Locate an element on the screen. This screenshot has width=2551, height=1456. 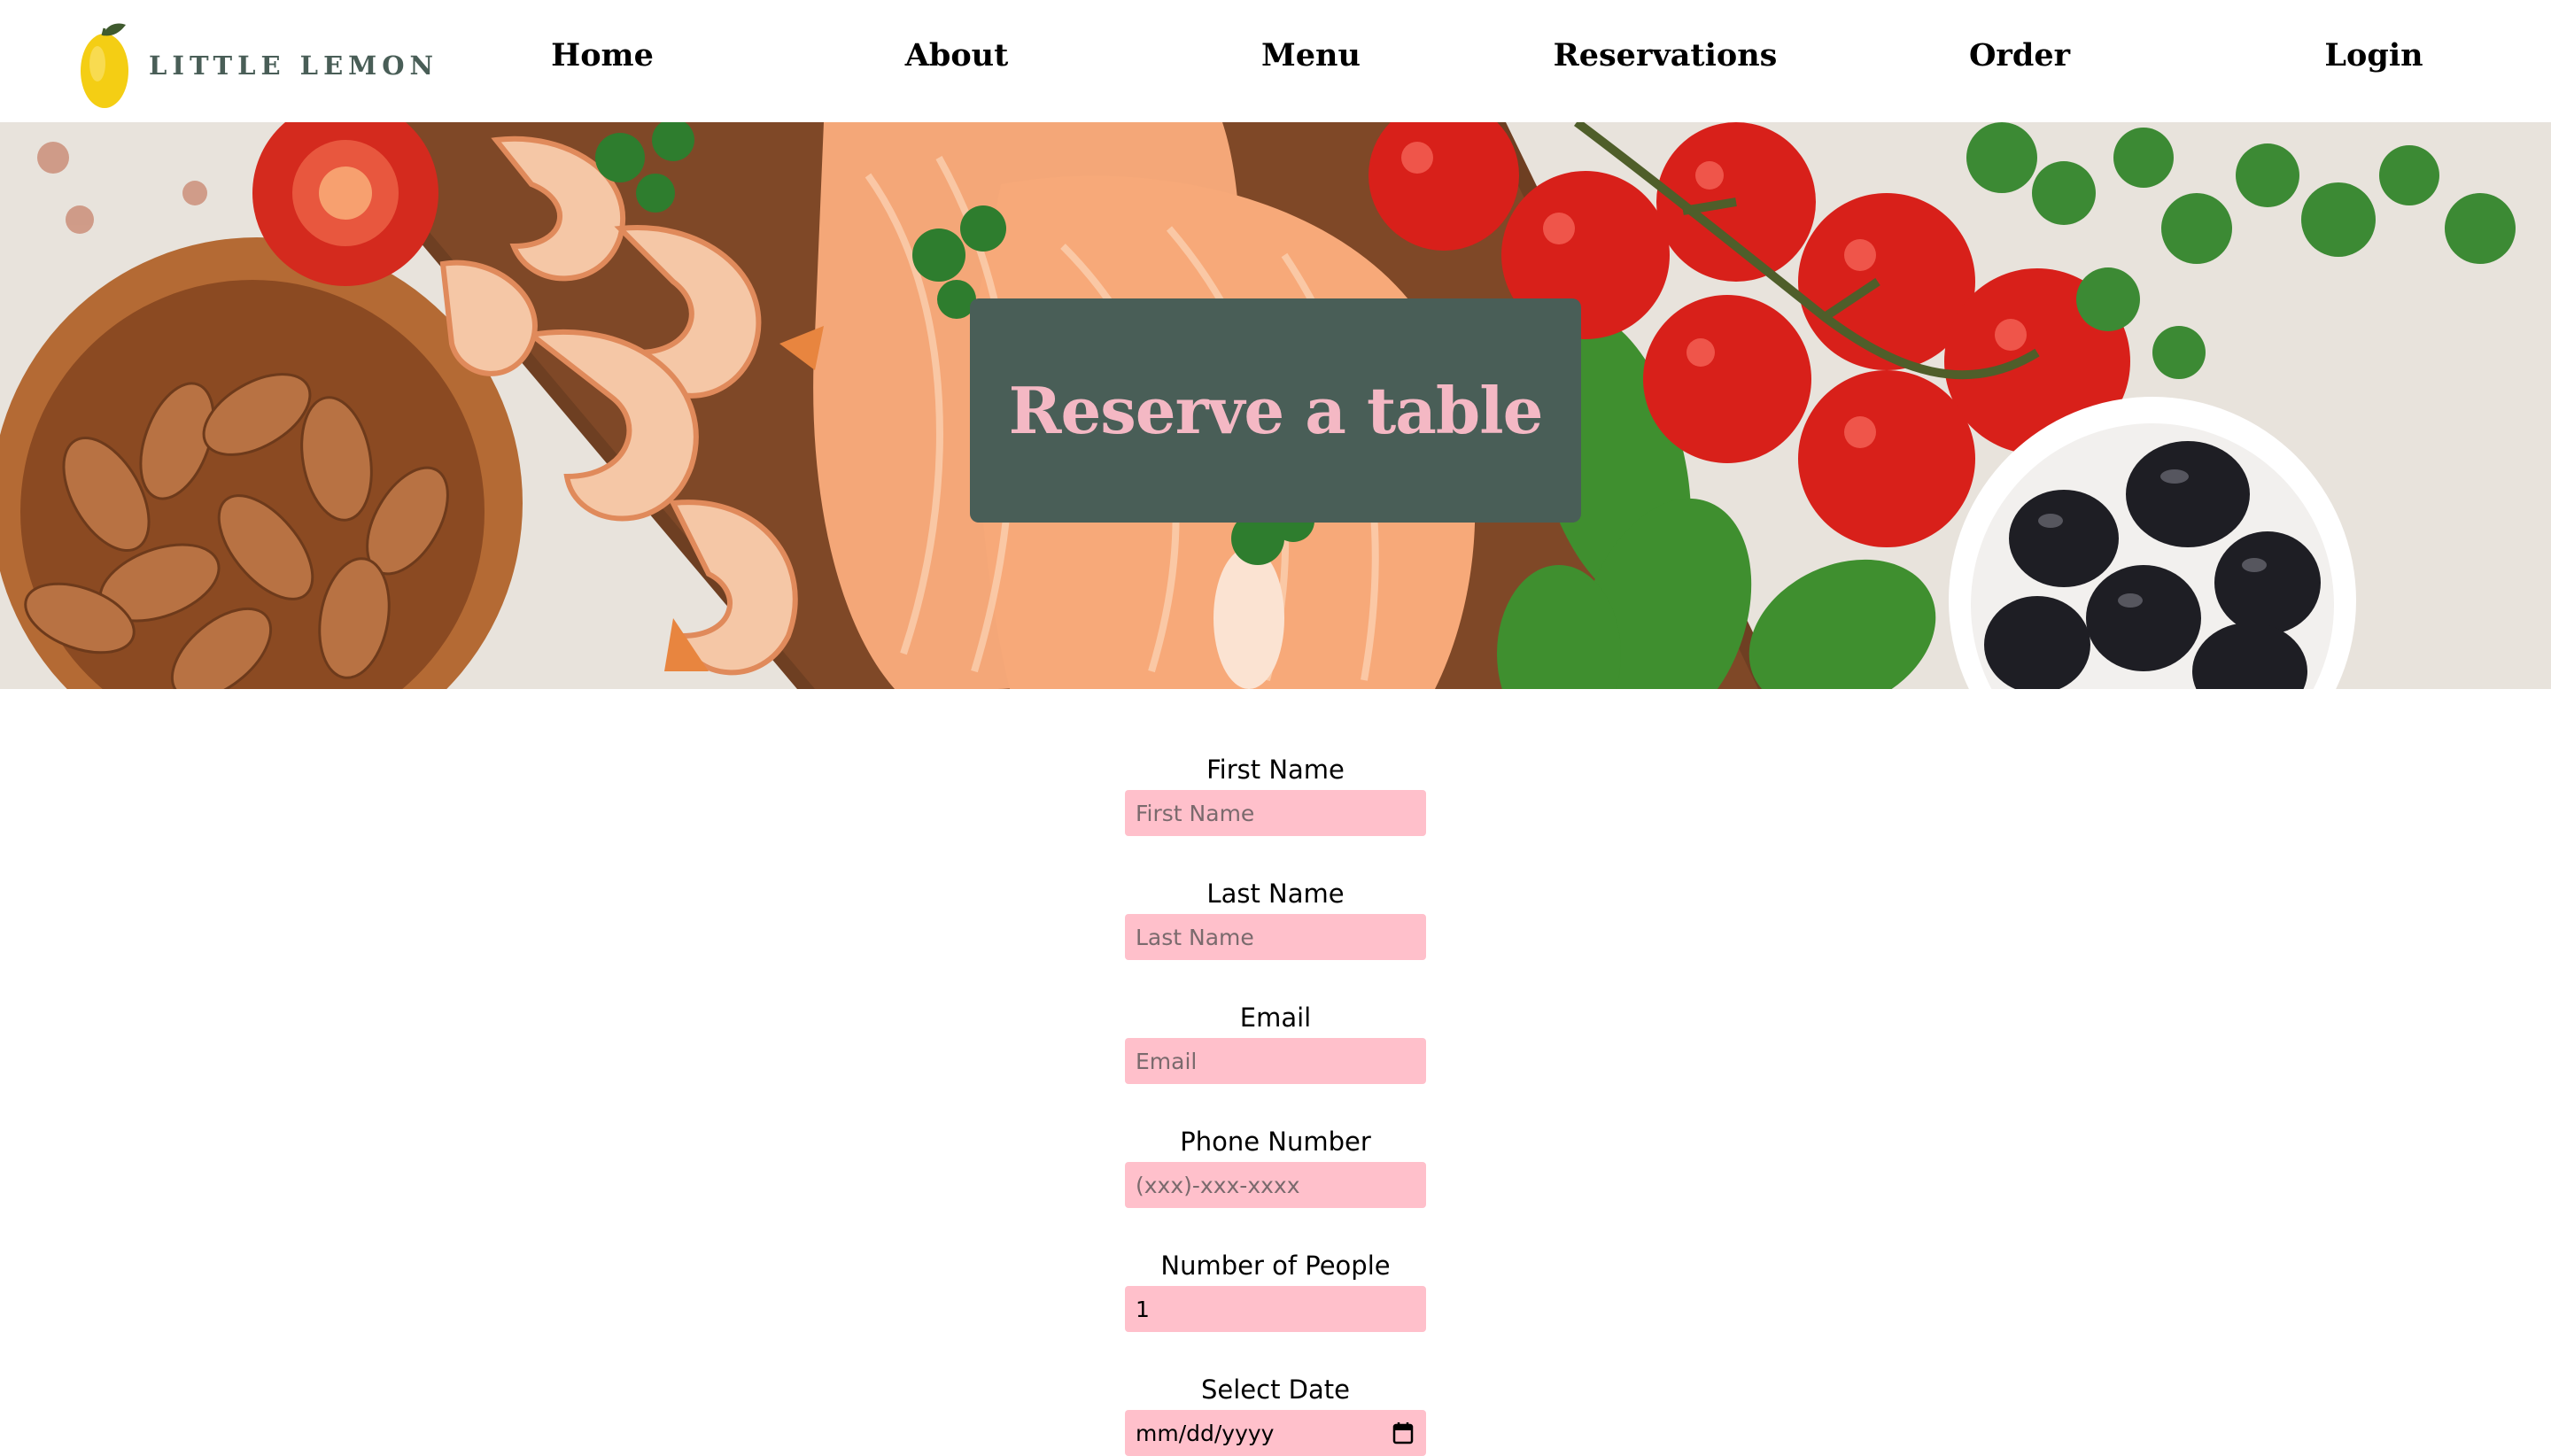
nav-login-link: Login is located at coordinates (2374, 55).